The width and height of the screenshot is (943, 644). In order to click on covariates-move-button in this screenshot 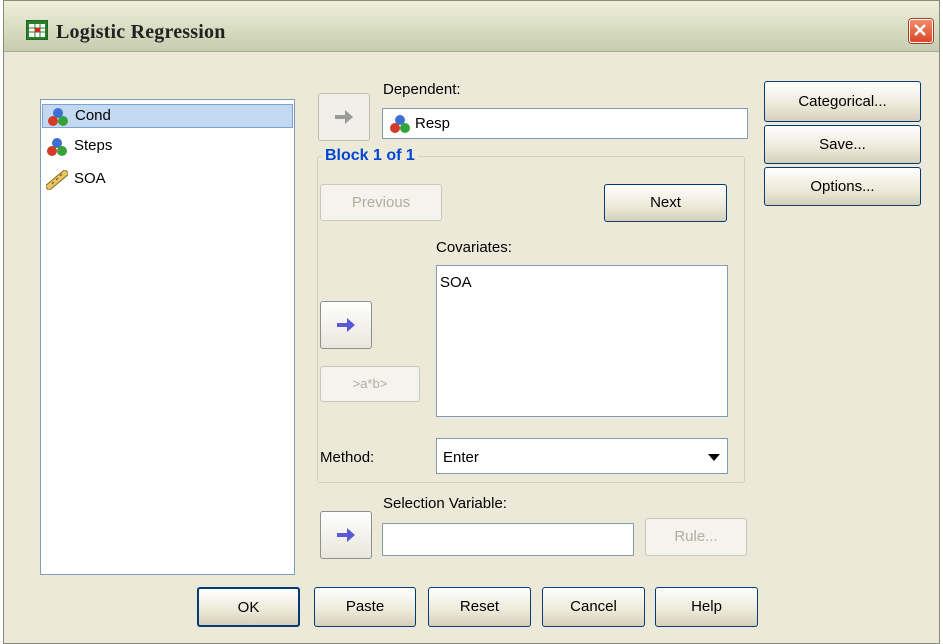, I will do `click(346, 325)`.